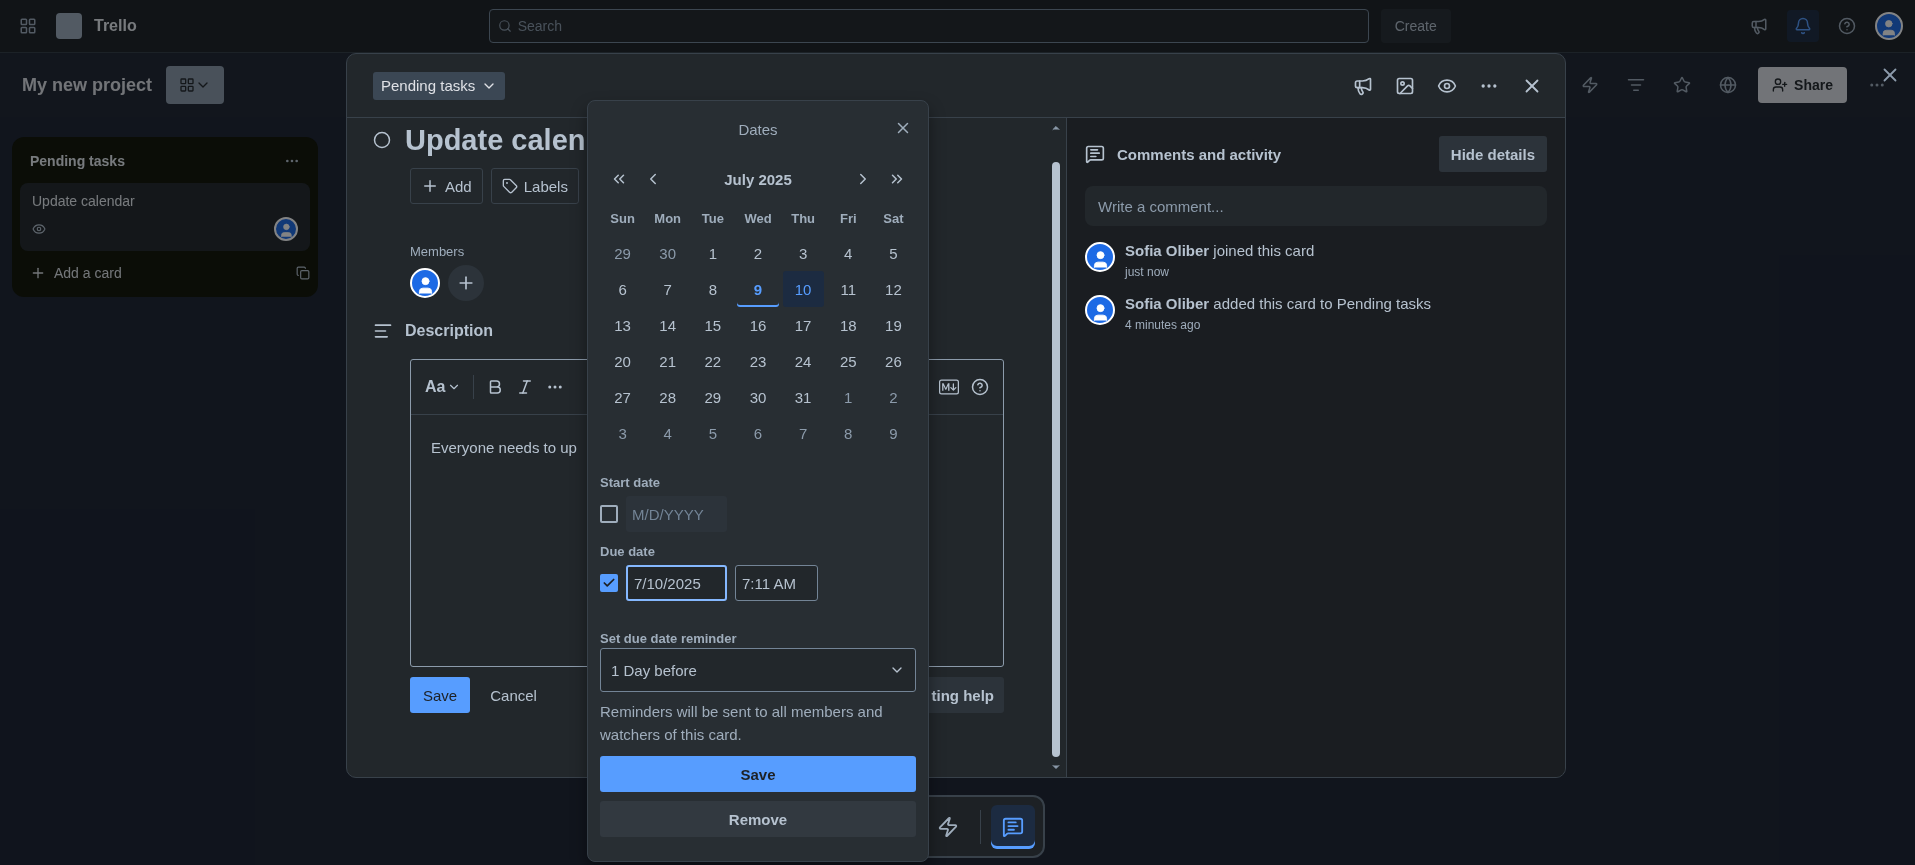 This screenshot has width=1915, height=865. What do you see at coordinates (848, 218) in the screenshot?
I see `weekday-label: Fri` at bounding box center [848, 218].